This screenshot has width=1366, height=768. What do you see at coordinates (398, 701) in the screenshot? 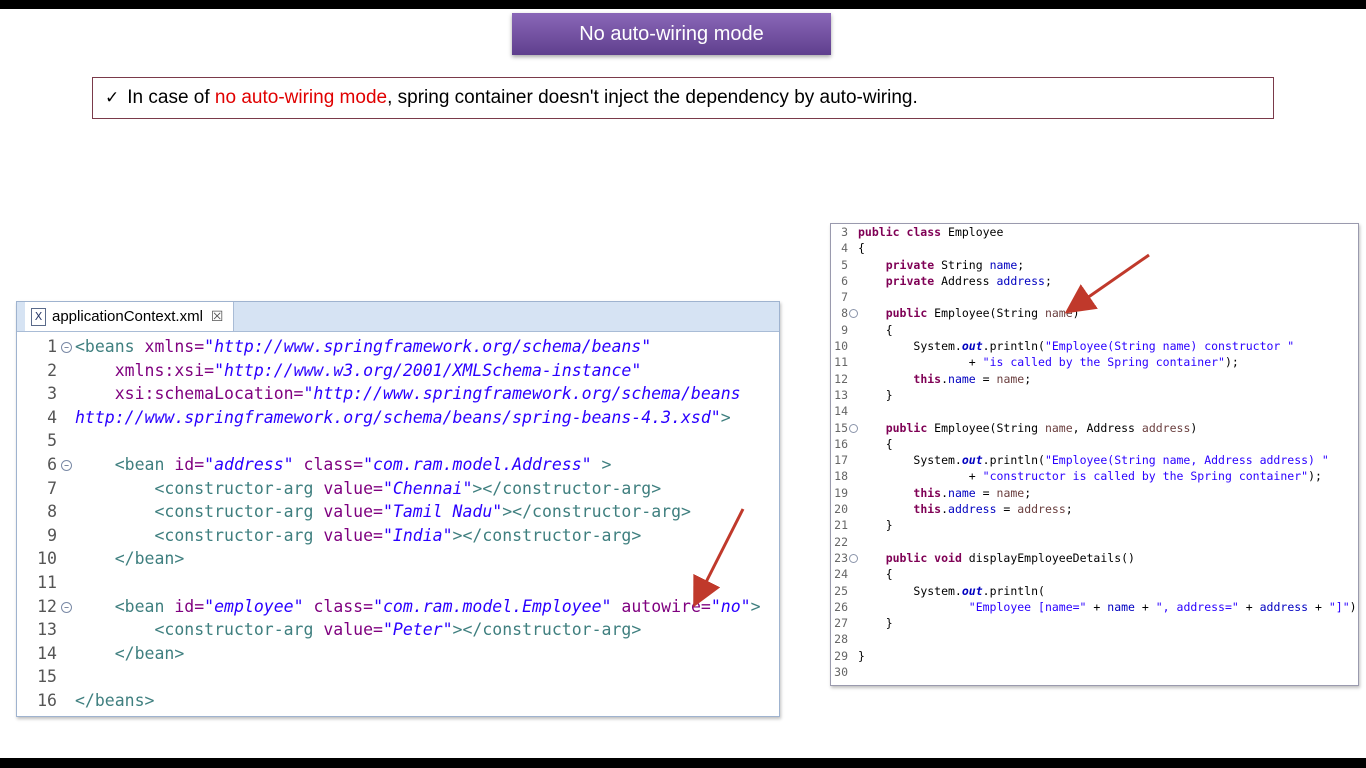
I see `code-line: 16 </beans>` at bounding box center [398, 701].